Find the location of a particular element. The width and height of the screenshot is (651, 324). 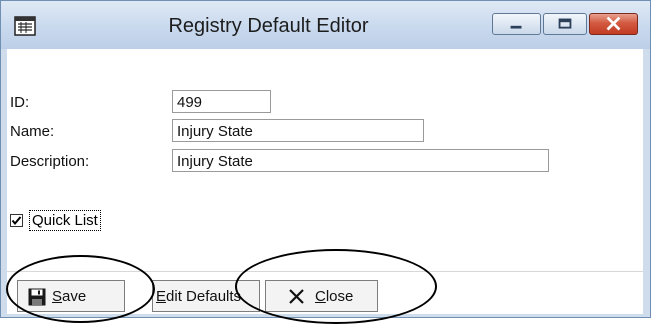

minimize-button is located at coordinates (516, 24).